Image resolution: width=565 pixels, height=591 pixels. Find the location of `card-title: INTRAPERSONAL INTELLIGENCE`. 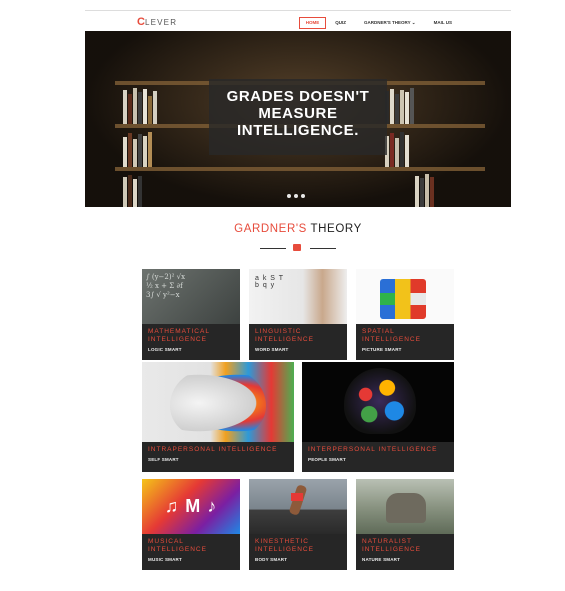

card-title: INTRAPERSONAL INTELLIGENCE is located at coordinates (213, 449).